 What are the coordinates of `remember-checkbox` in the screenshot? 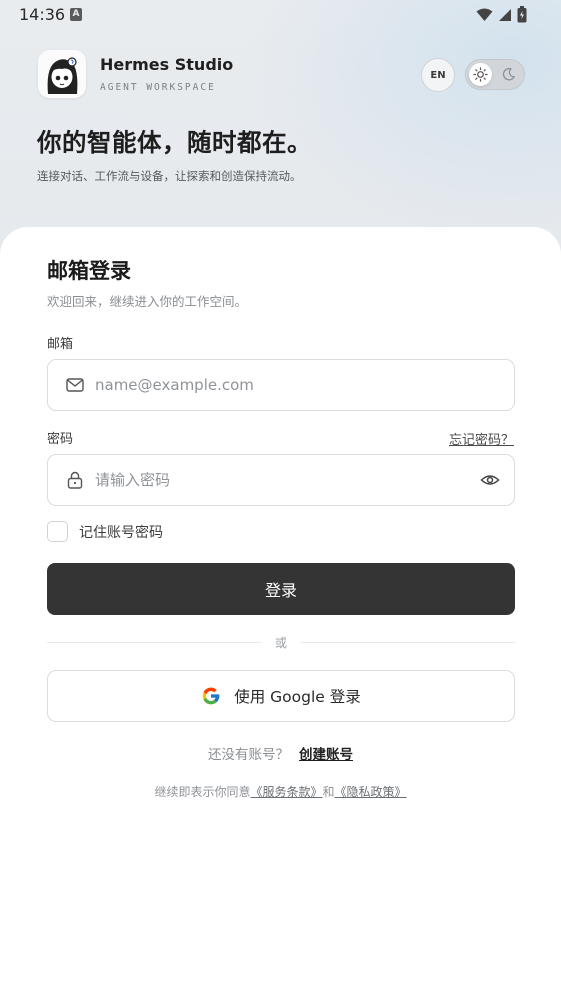 It's located at (57, 531).